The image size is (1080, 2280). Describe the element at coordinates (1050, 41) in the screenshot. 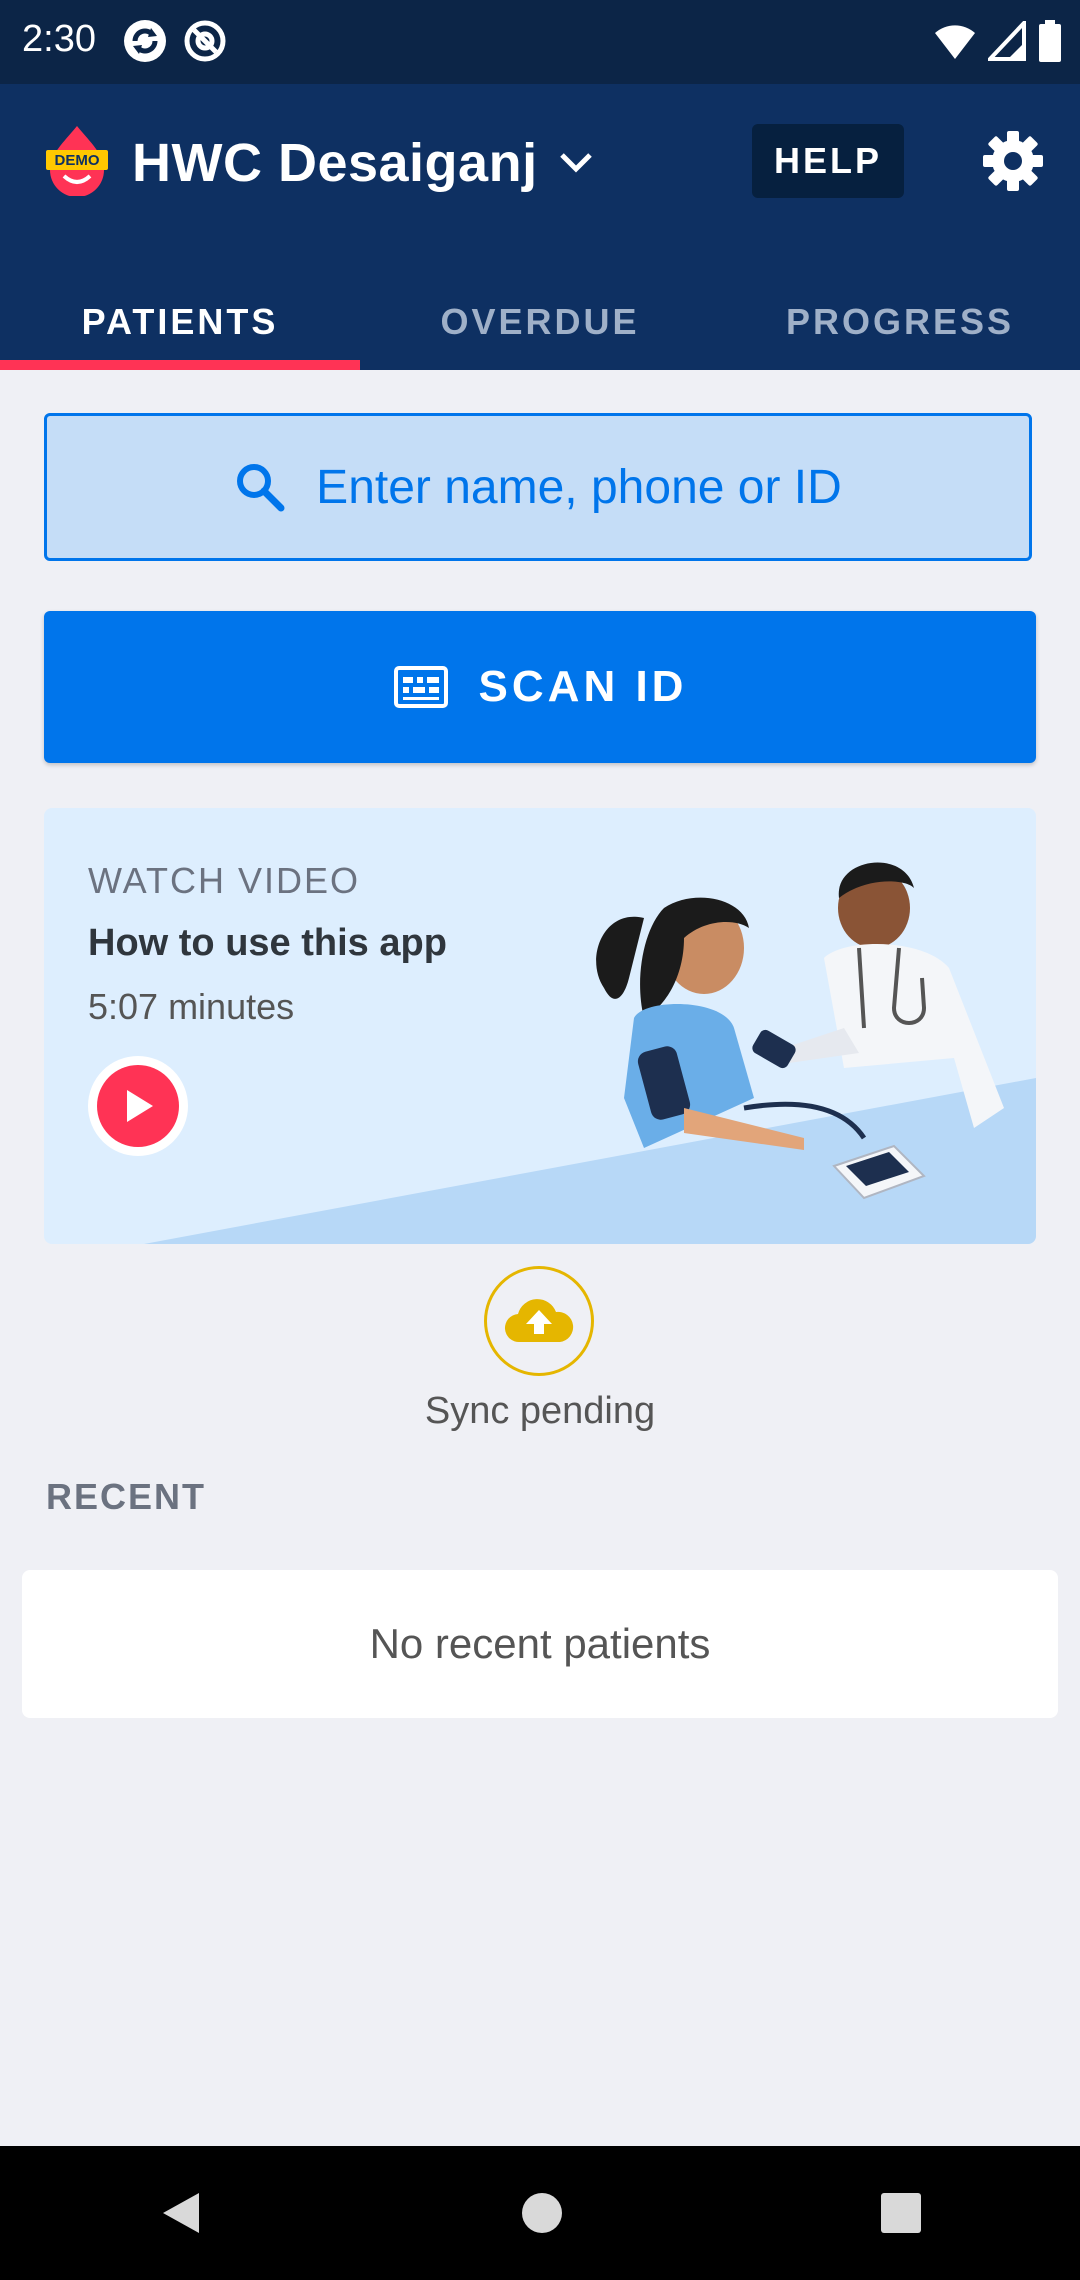

I see `battery-icon` at that location.